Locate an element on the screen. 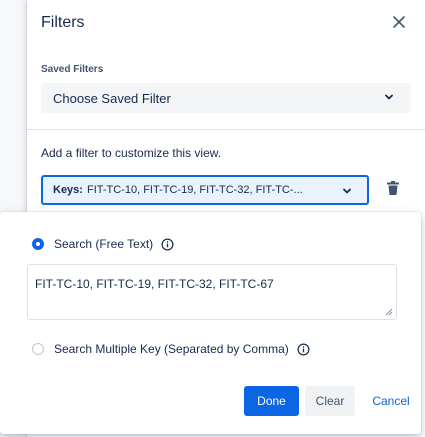 The height and width of the screenshot is (437, 425). keys-filter-label: Keys: is located at coordinates (68, 190).